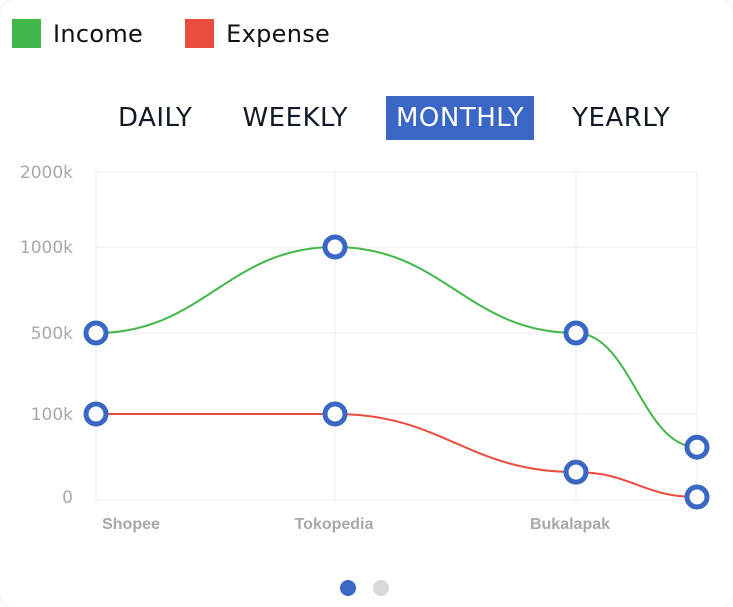 Image resolution: width=733 pixels, height=607 pixels. I want to click on y-tick-label: 2000k, so click(46, 173).